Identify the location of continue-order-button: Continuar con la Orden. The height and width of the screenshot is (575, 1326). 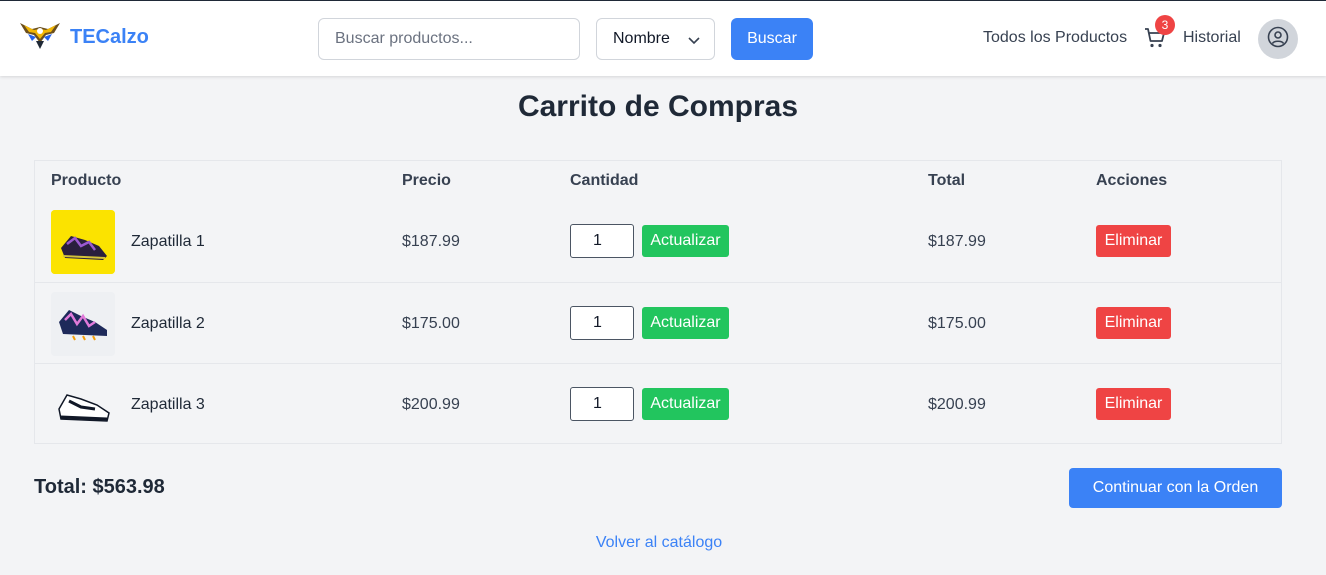
(1175, 488).